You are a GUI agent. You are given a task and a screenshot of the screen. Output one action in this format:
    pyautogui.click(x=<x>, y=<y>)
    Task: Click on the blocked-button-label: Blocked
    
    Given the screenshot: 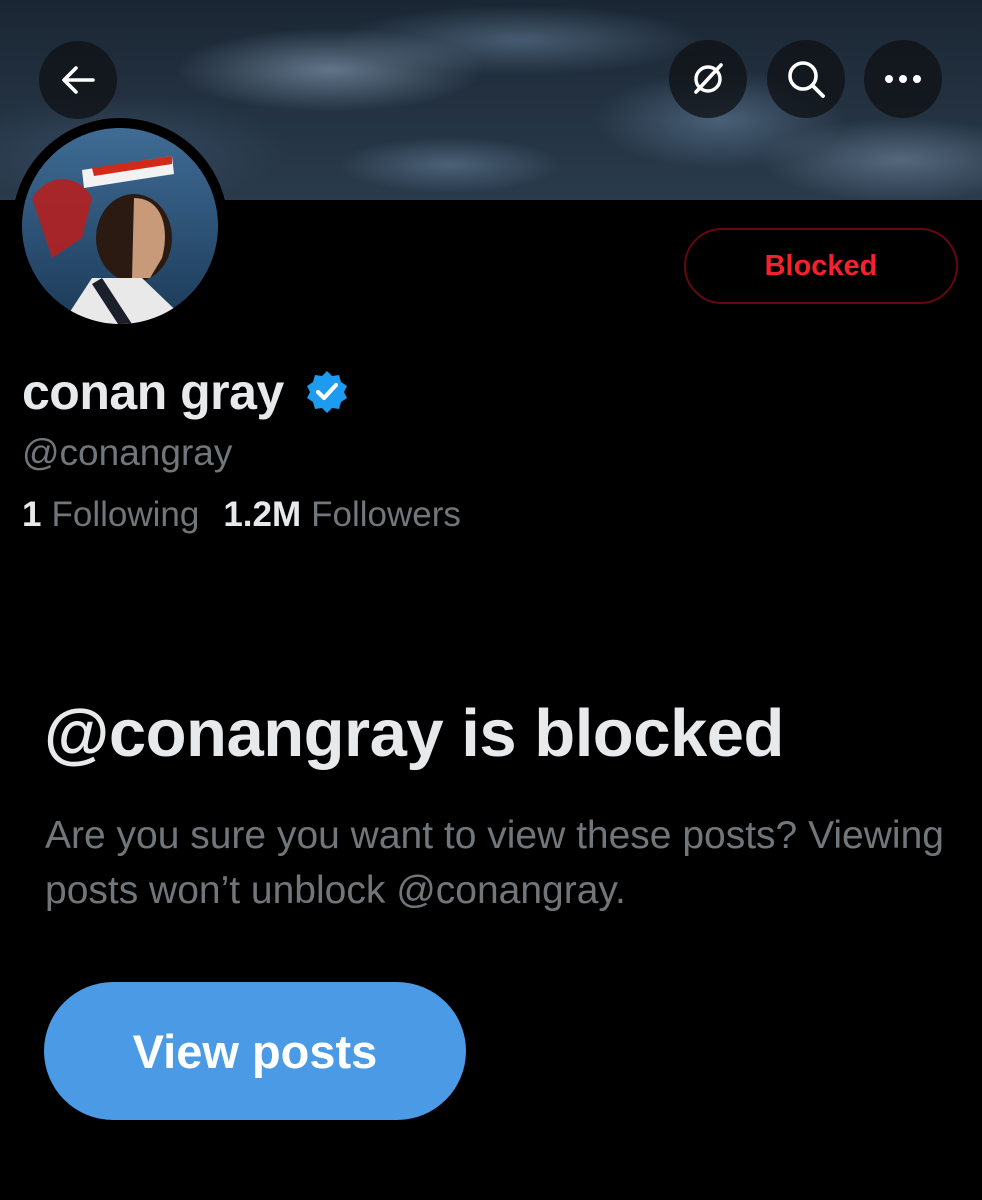 What is the action you would take?
    pyautogui.click(x=821, y=265)
    